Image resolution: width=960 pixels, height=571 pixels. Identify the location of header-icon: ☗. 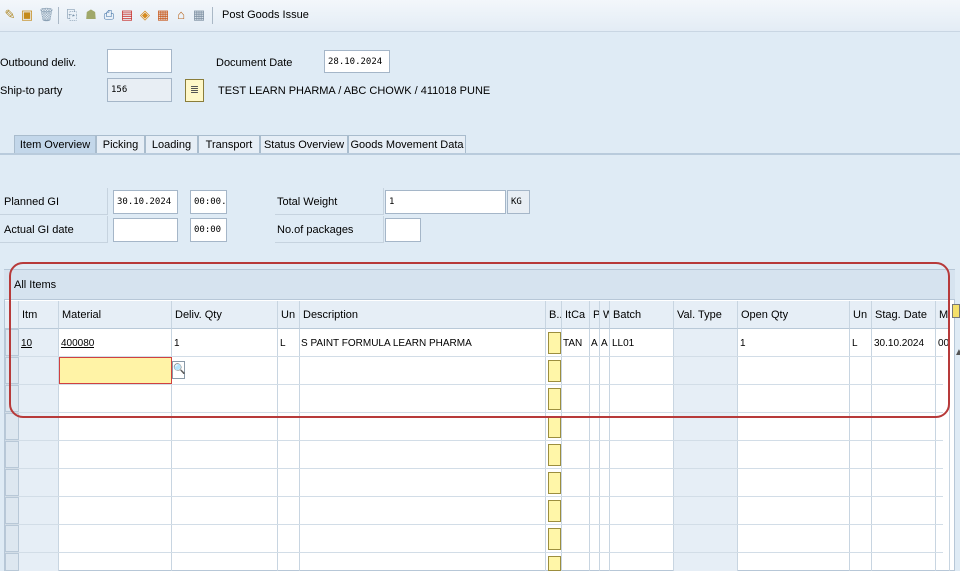
(91, 15).